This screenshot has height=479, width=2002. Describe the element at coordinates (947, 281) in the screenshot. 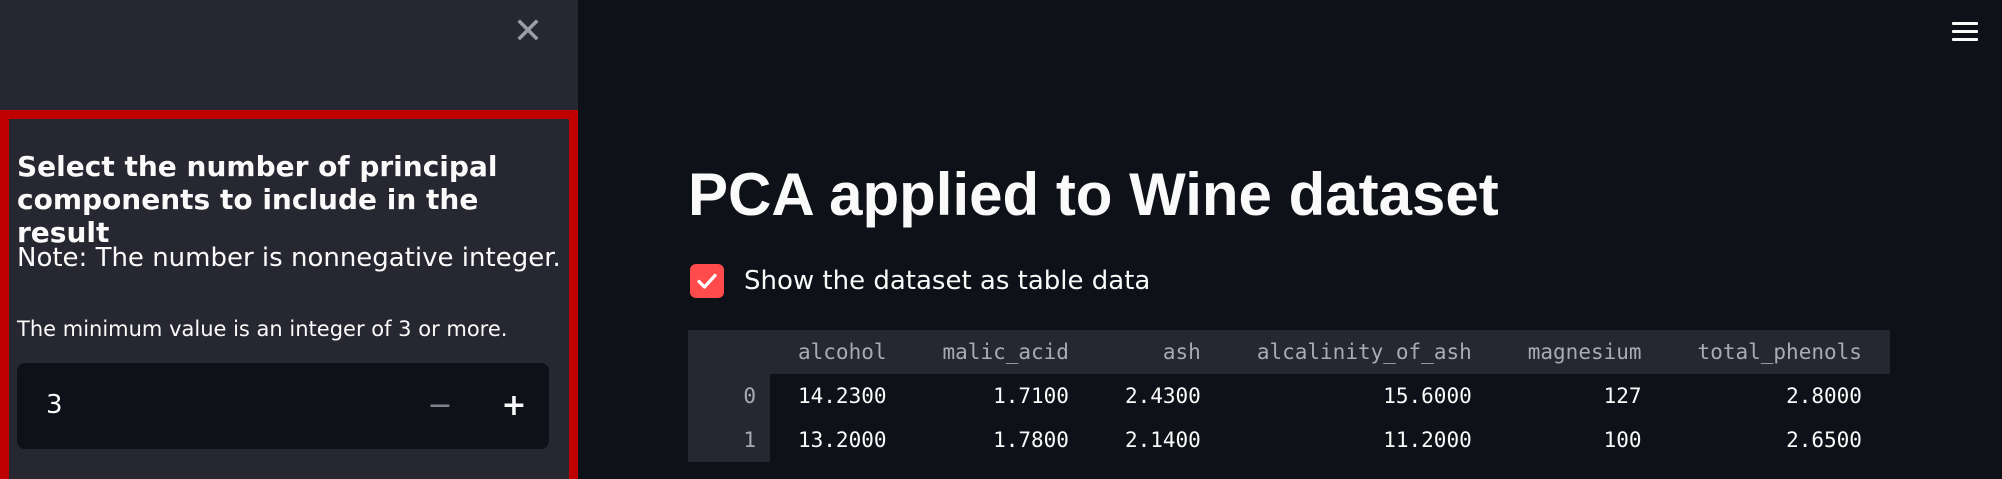

I see `checkbox-label: Show the dataset as table data` at that location.